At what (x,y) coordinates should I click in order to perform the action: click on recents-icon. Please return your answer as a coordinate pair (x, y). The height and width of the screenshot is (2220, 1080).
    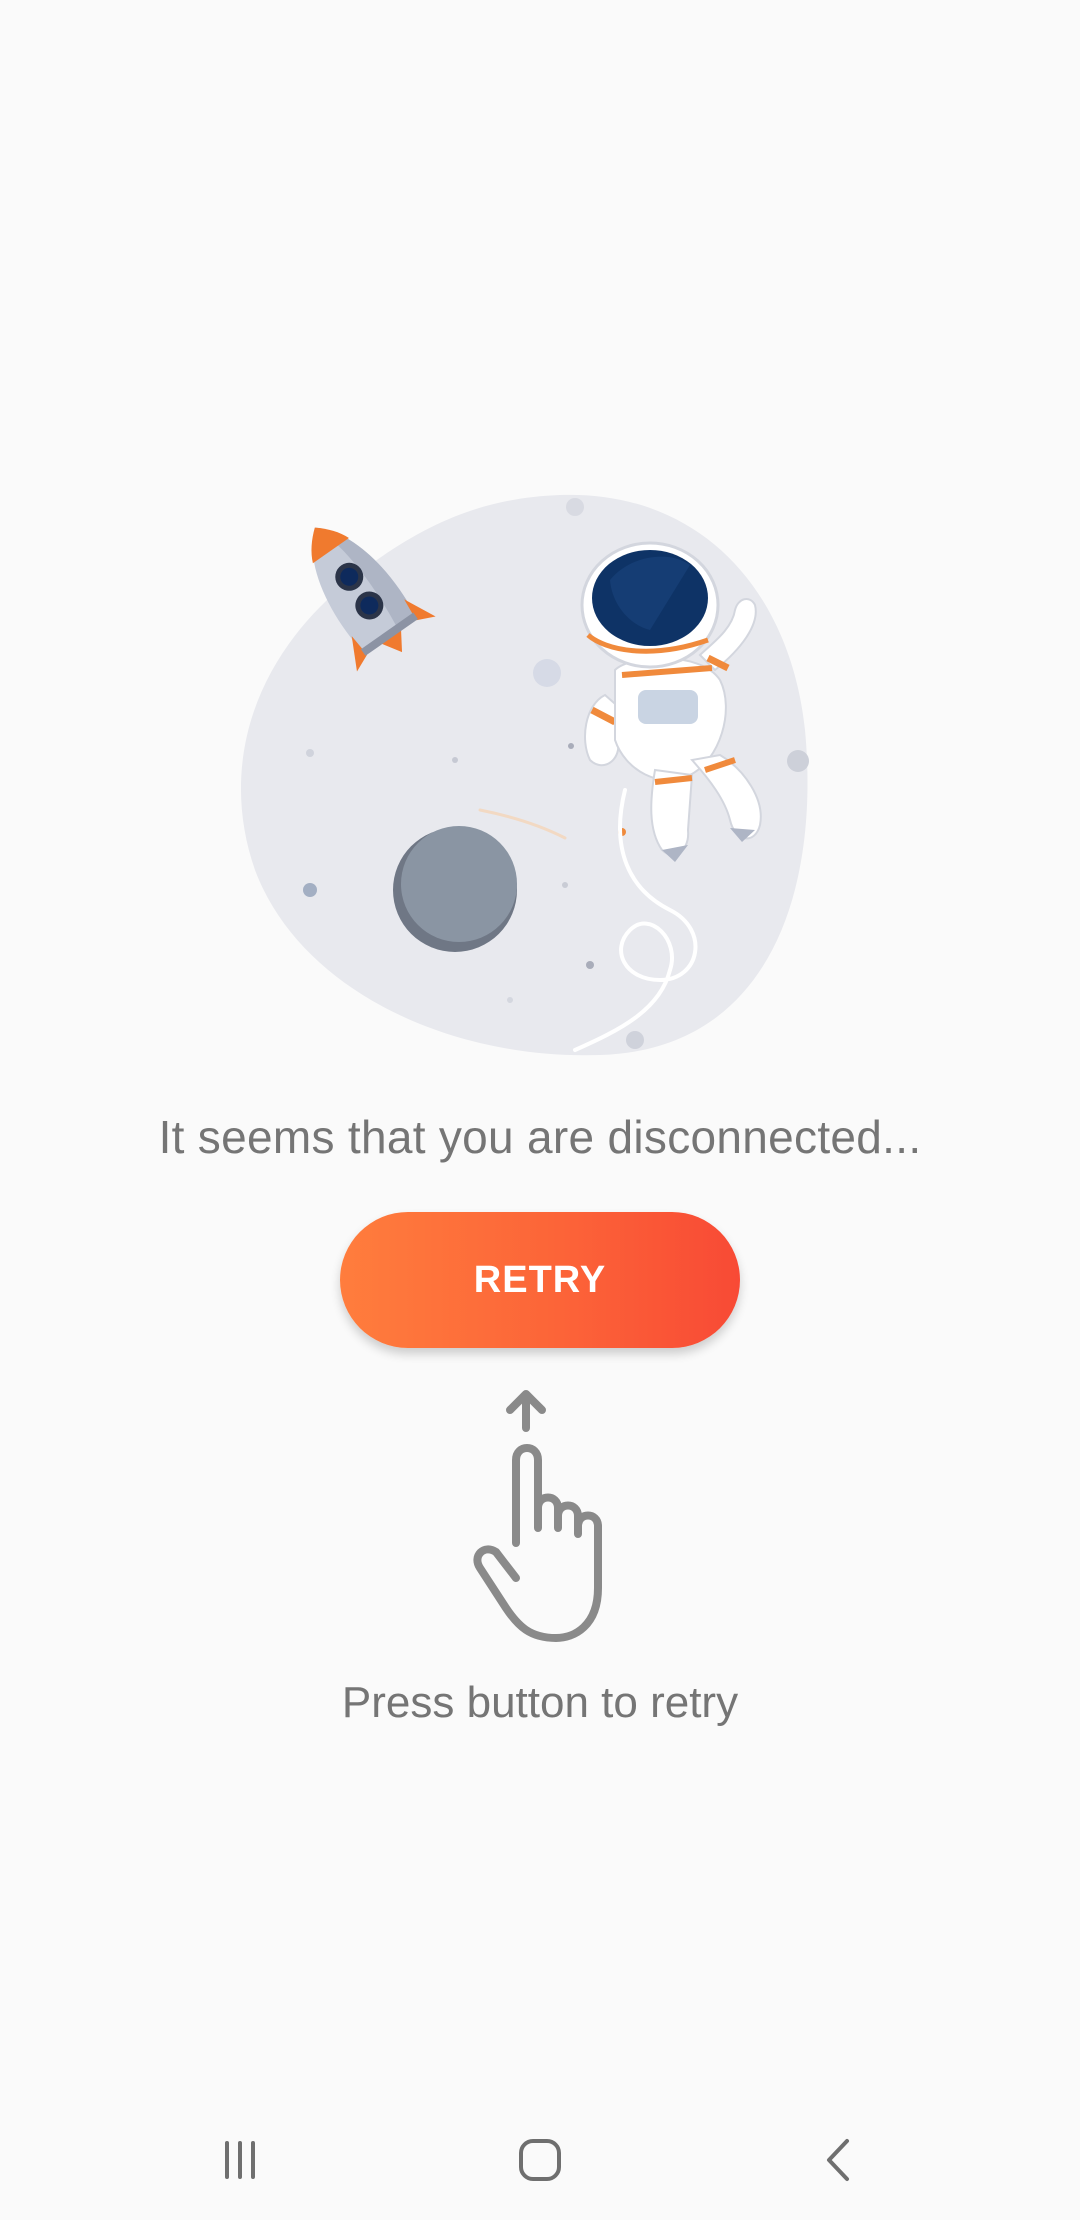
    Looking at the image, I should click on (240, 2160).